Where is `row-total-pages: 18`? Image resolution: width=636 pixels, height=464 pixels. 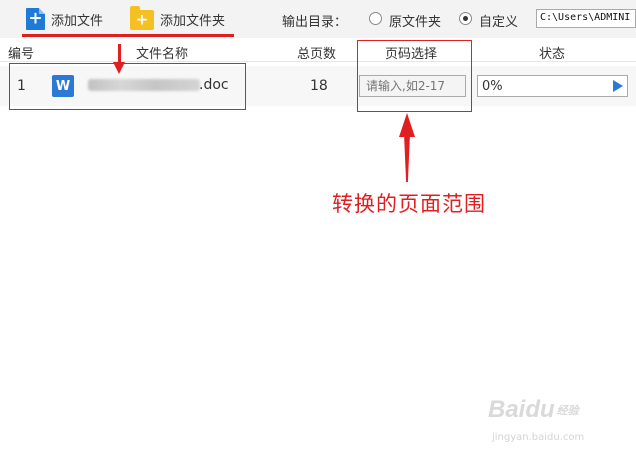 row-total-pages: 18 is located at coordinates (319, 86).